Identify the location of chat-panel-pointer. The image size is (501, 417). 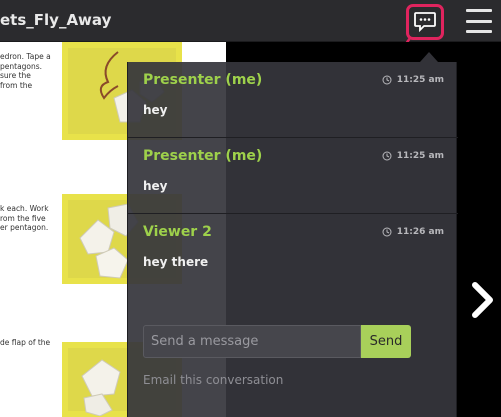
(429, 57).